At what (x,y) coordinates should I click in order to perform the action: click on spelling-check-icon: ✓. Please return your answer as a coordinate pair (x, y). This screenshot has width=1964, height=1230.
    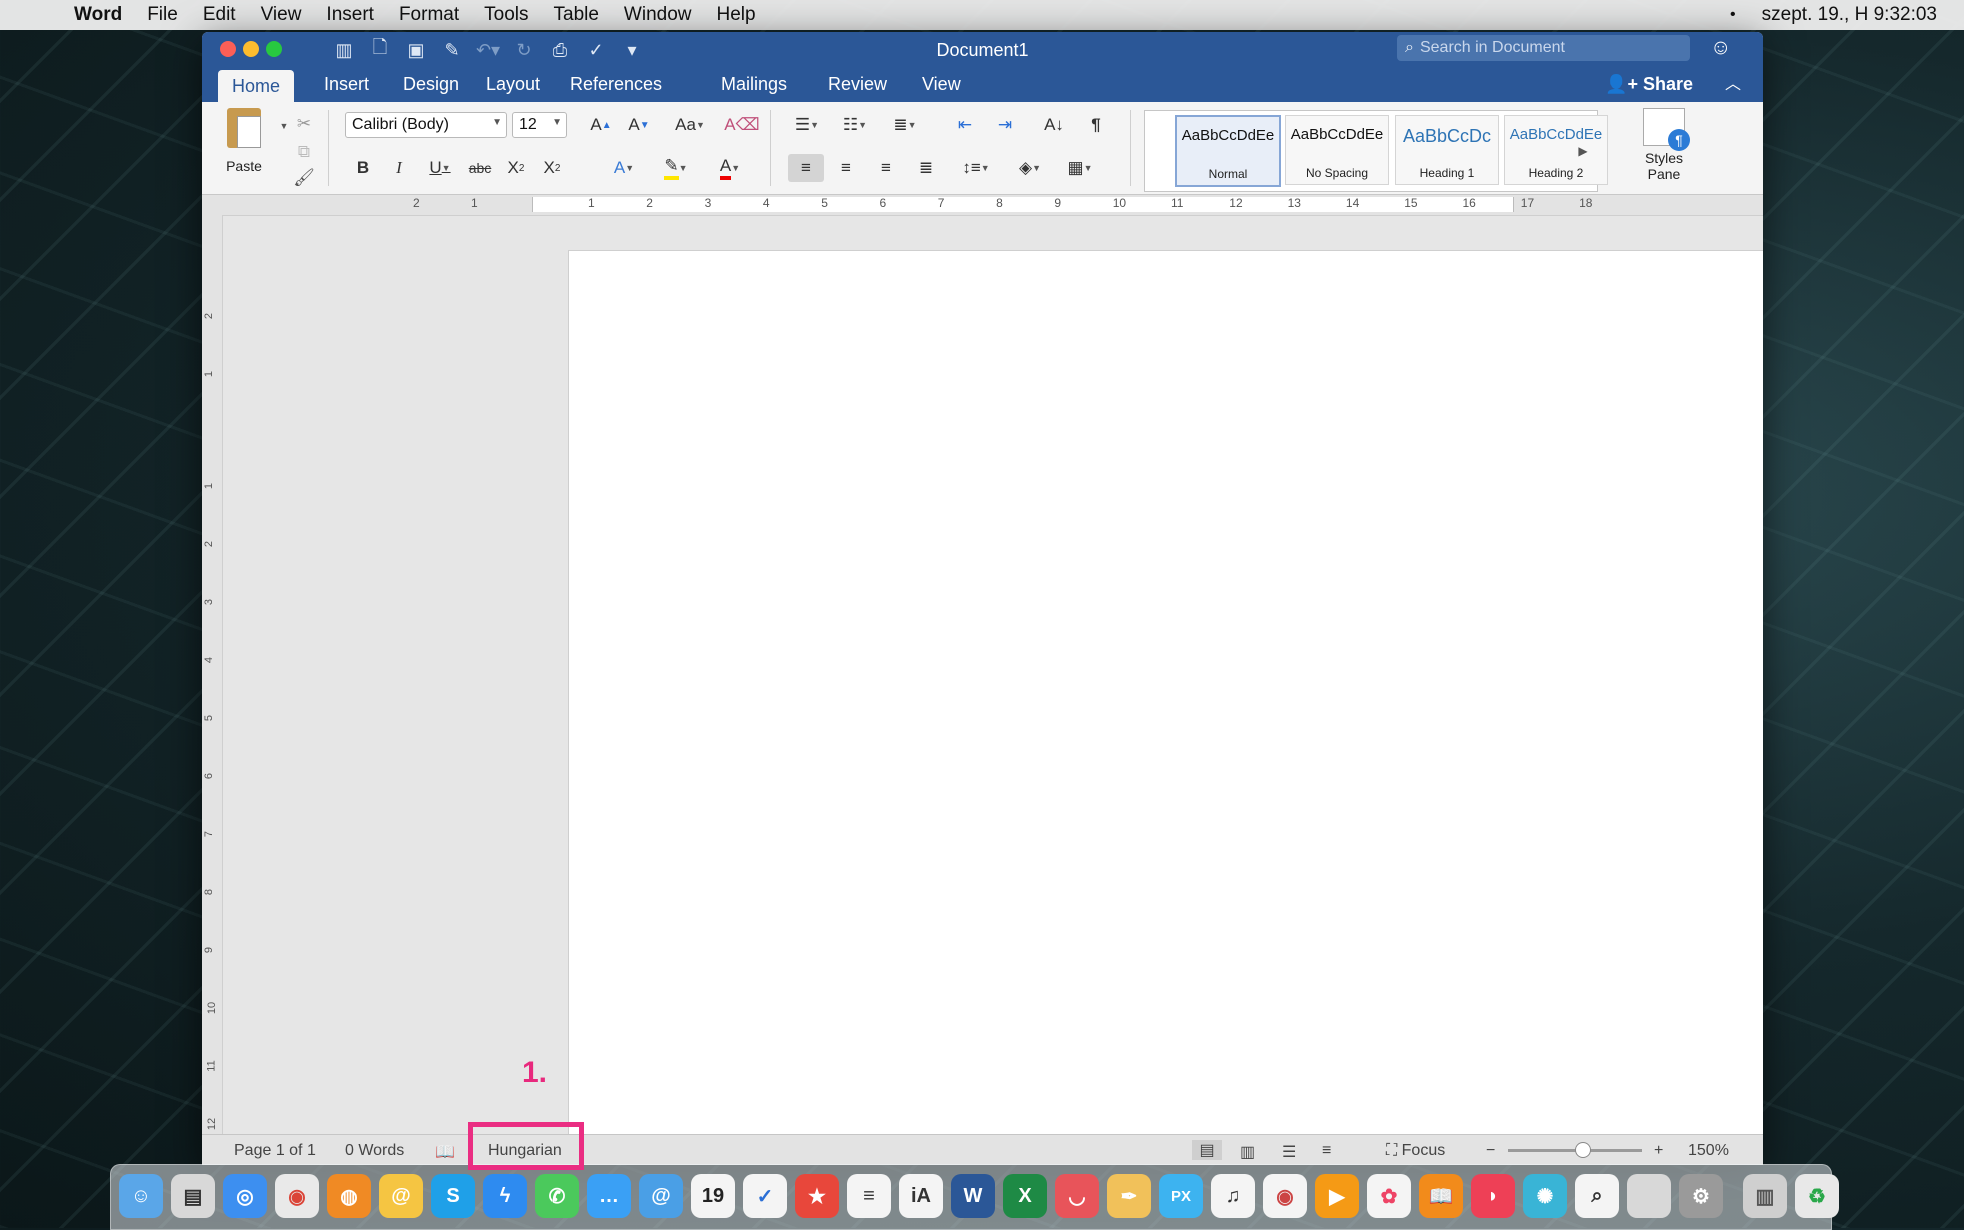
    Looking at the image, I should click on (596, 50).